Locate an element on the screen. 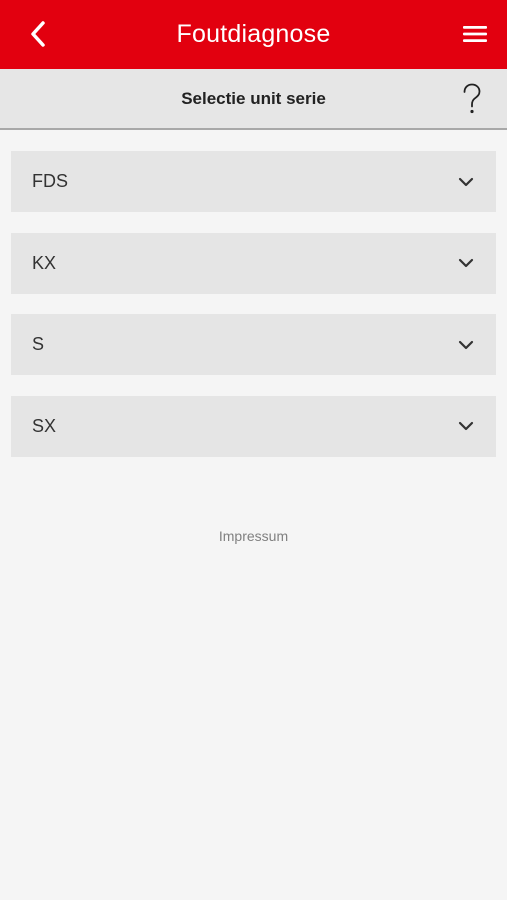  question-mark-icon is located at coordinates (472, 98).